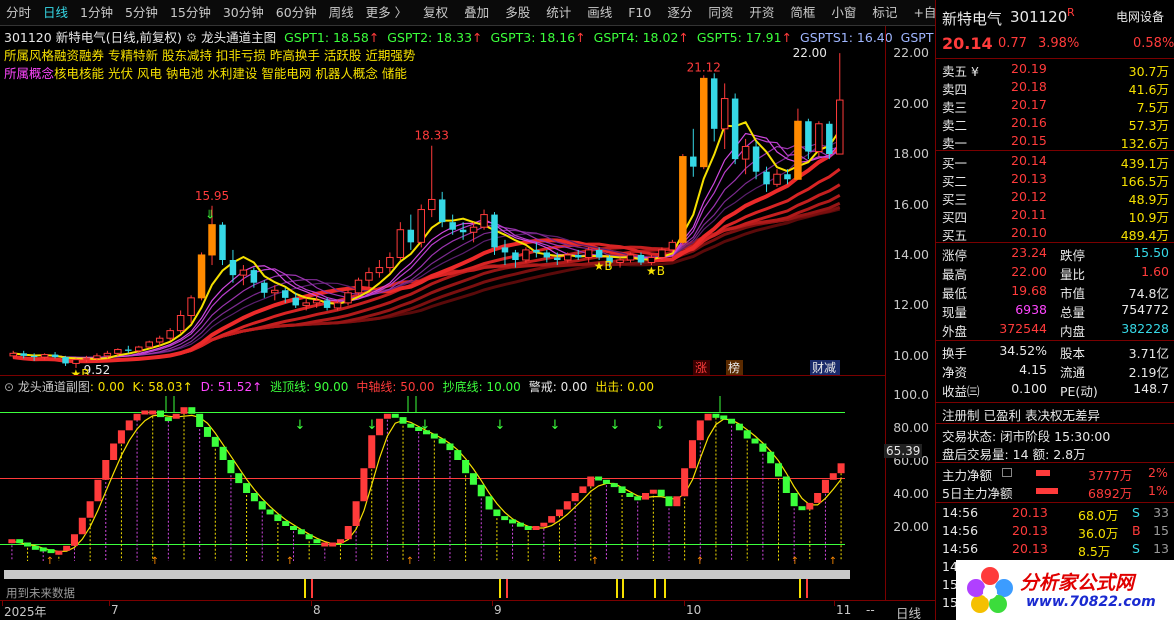  What do you see at coordinates (18, 13) in the screenshot?
I see `period-tab-0: 分时` at bounding box center [18, 13].